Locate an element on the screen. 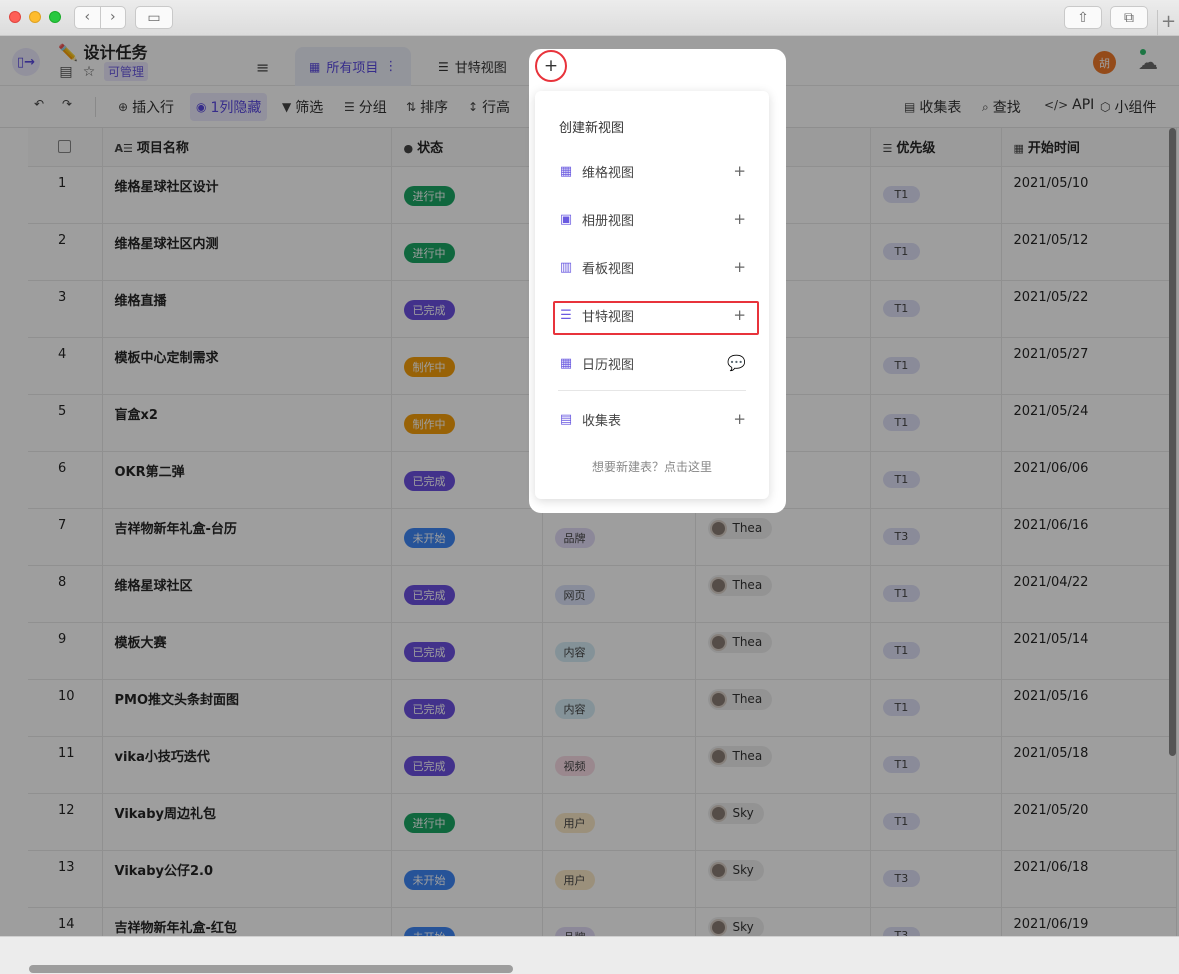 Image resolution: width=1179 pixels, height=974 pixels. browser-chrome: ‹ › ▭ ⇧ ⧉ + is located at coordinates (589, 18).